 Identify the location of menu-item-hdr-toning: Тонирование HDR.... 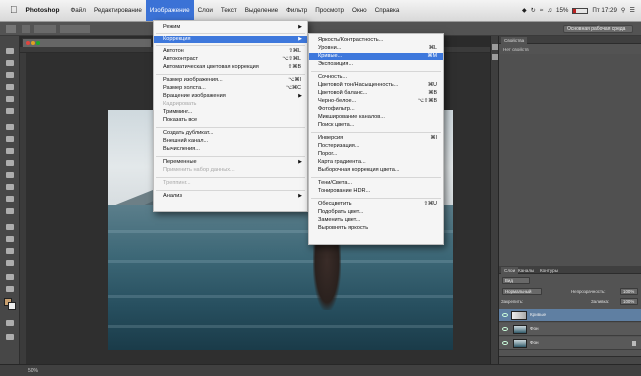
(376, 191).